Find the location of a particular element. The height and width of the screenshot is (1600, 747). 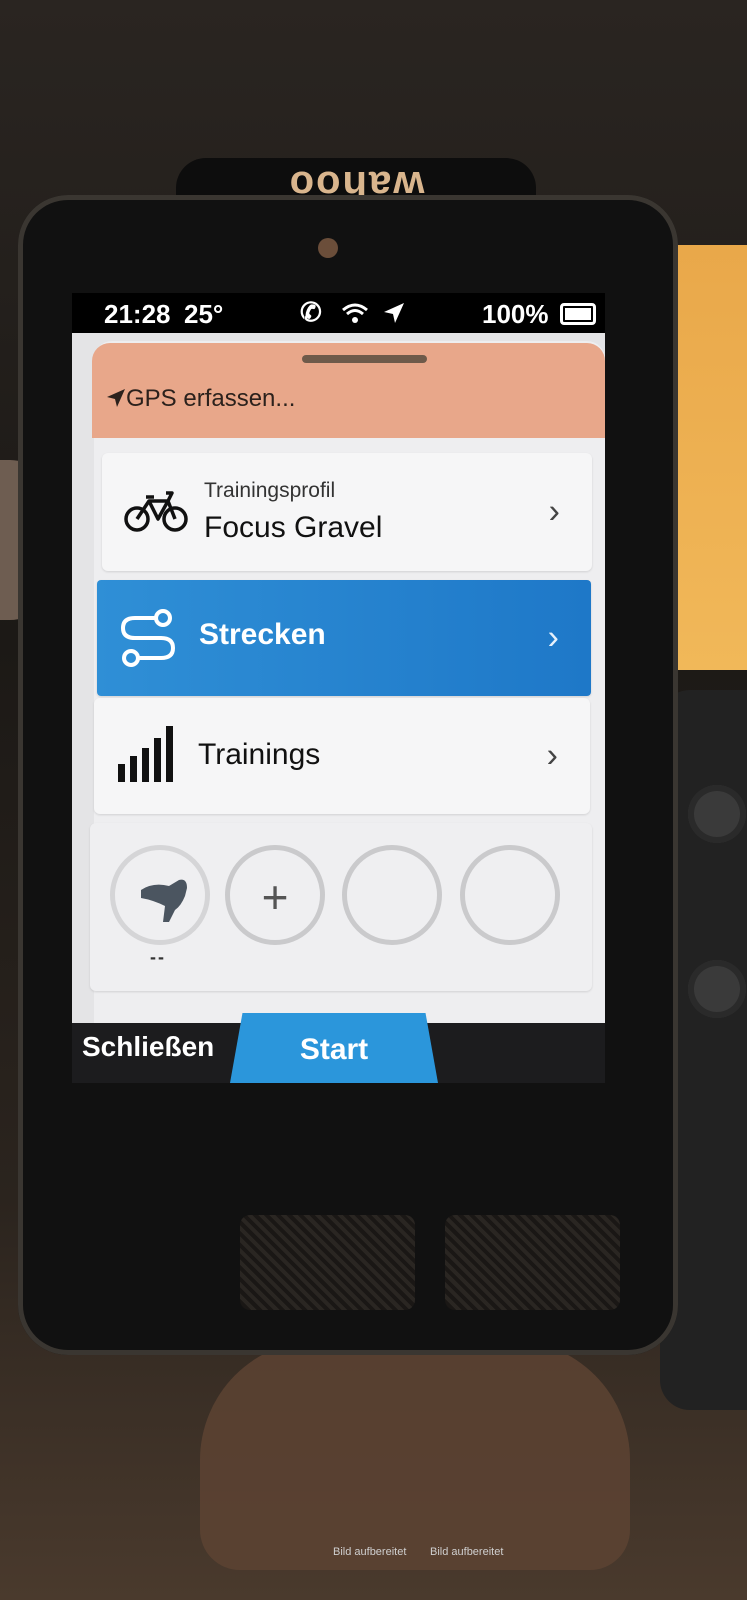

phone-icon: ✆ is located at coordinates (314, 312).